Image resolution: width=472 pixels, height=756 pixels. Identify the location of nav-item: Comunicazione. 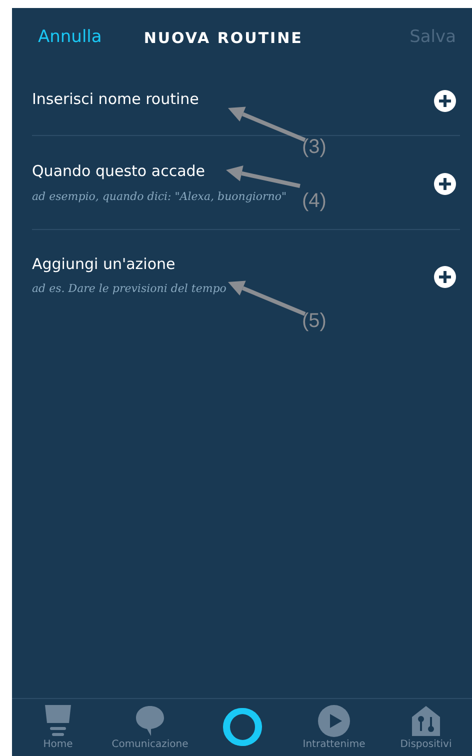
(150, 728).